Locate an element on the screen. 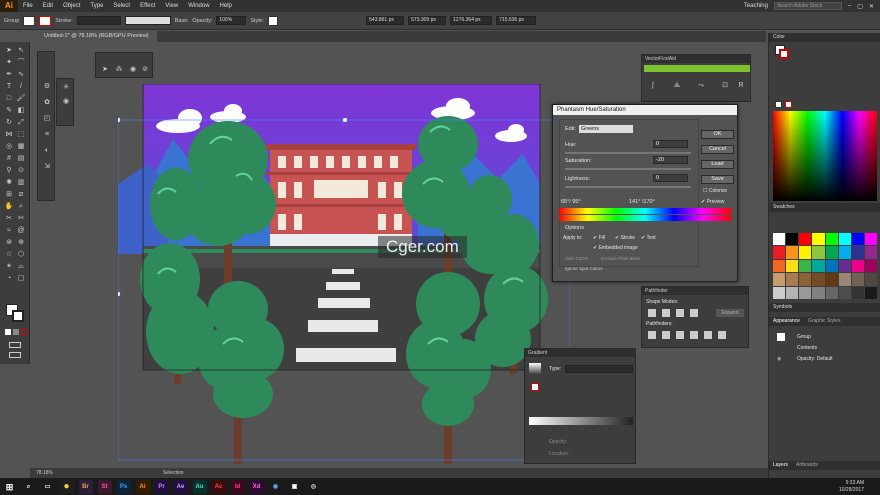  hue-range-bar-bottom is located at coordinates (645, 218).